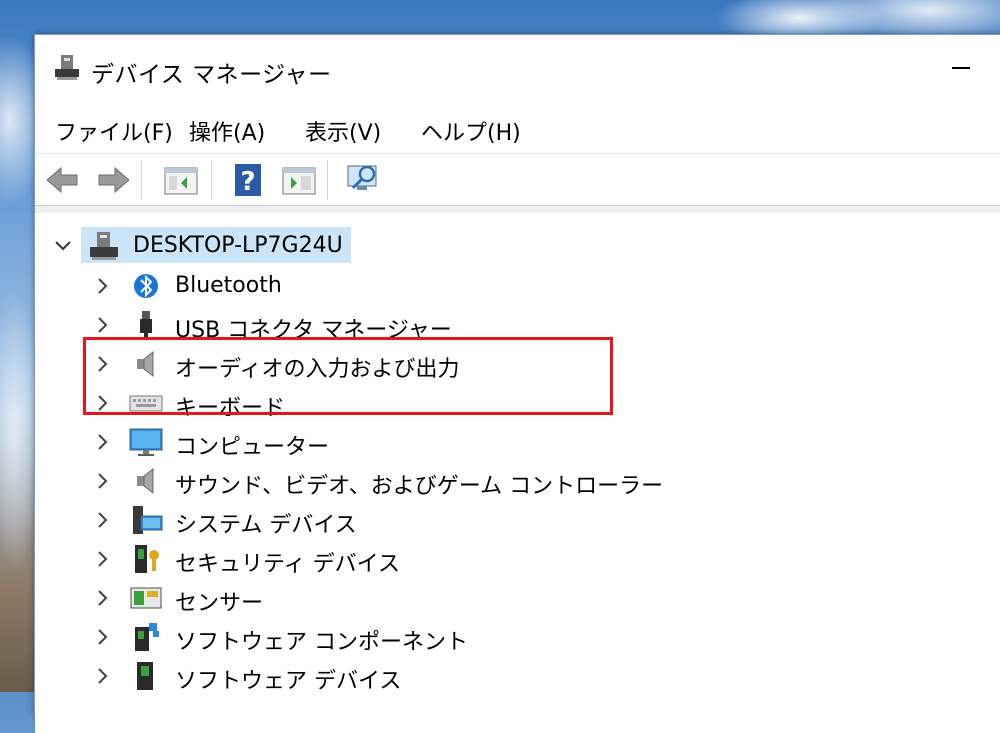 The image size is (1000, 733). What do you see at coordinates (104, 246) in the screenshot?
I see `computer-tower-icon` at bounding box center [104, 246].